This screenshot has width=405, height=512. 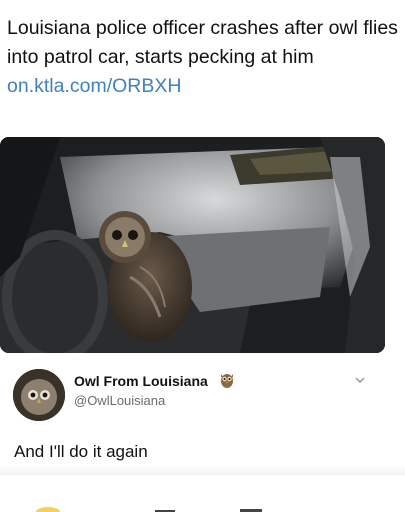 I want to click on divider, so click(x=202, y=470).